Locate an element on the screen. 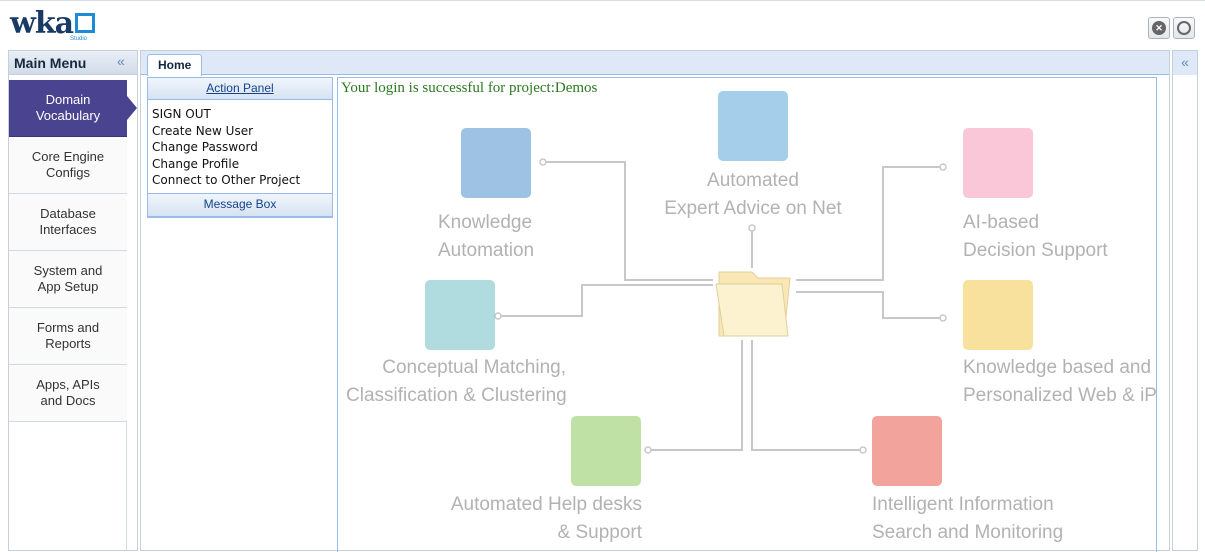  node-label-line: Automation is located at coordinates (486, 250).